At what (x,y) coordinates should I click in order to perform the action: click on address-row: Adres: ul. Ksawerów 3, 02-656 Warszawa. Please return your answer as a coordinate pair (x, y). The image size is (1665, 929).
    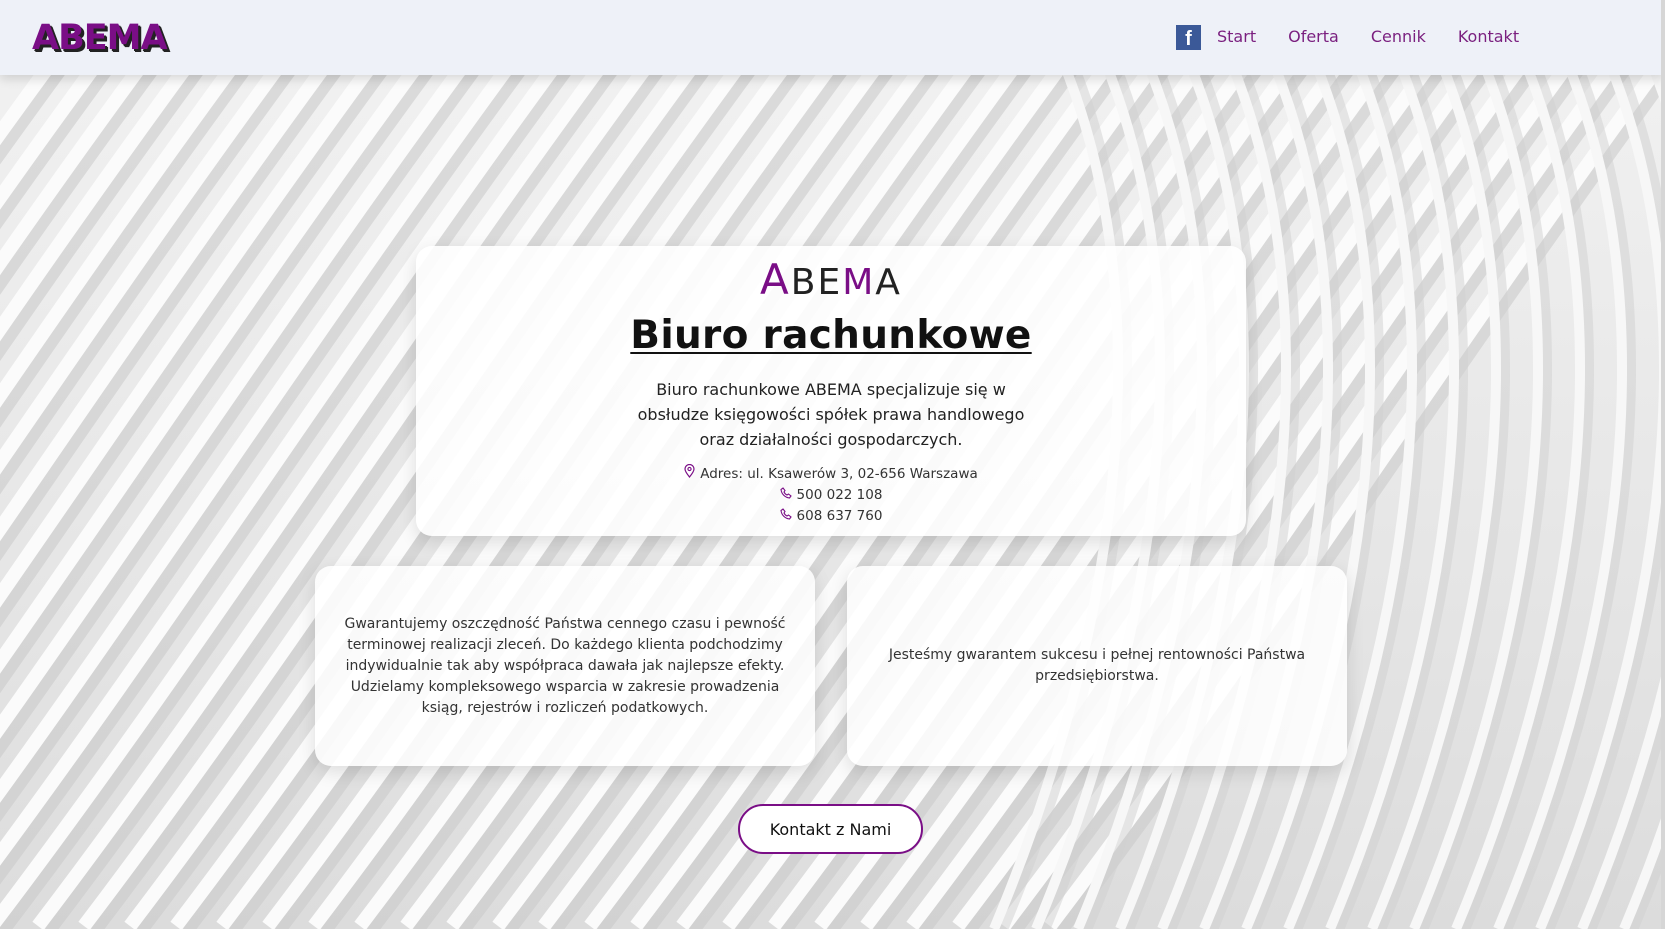
    Looking at the image, I should click on (831, 474).